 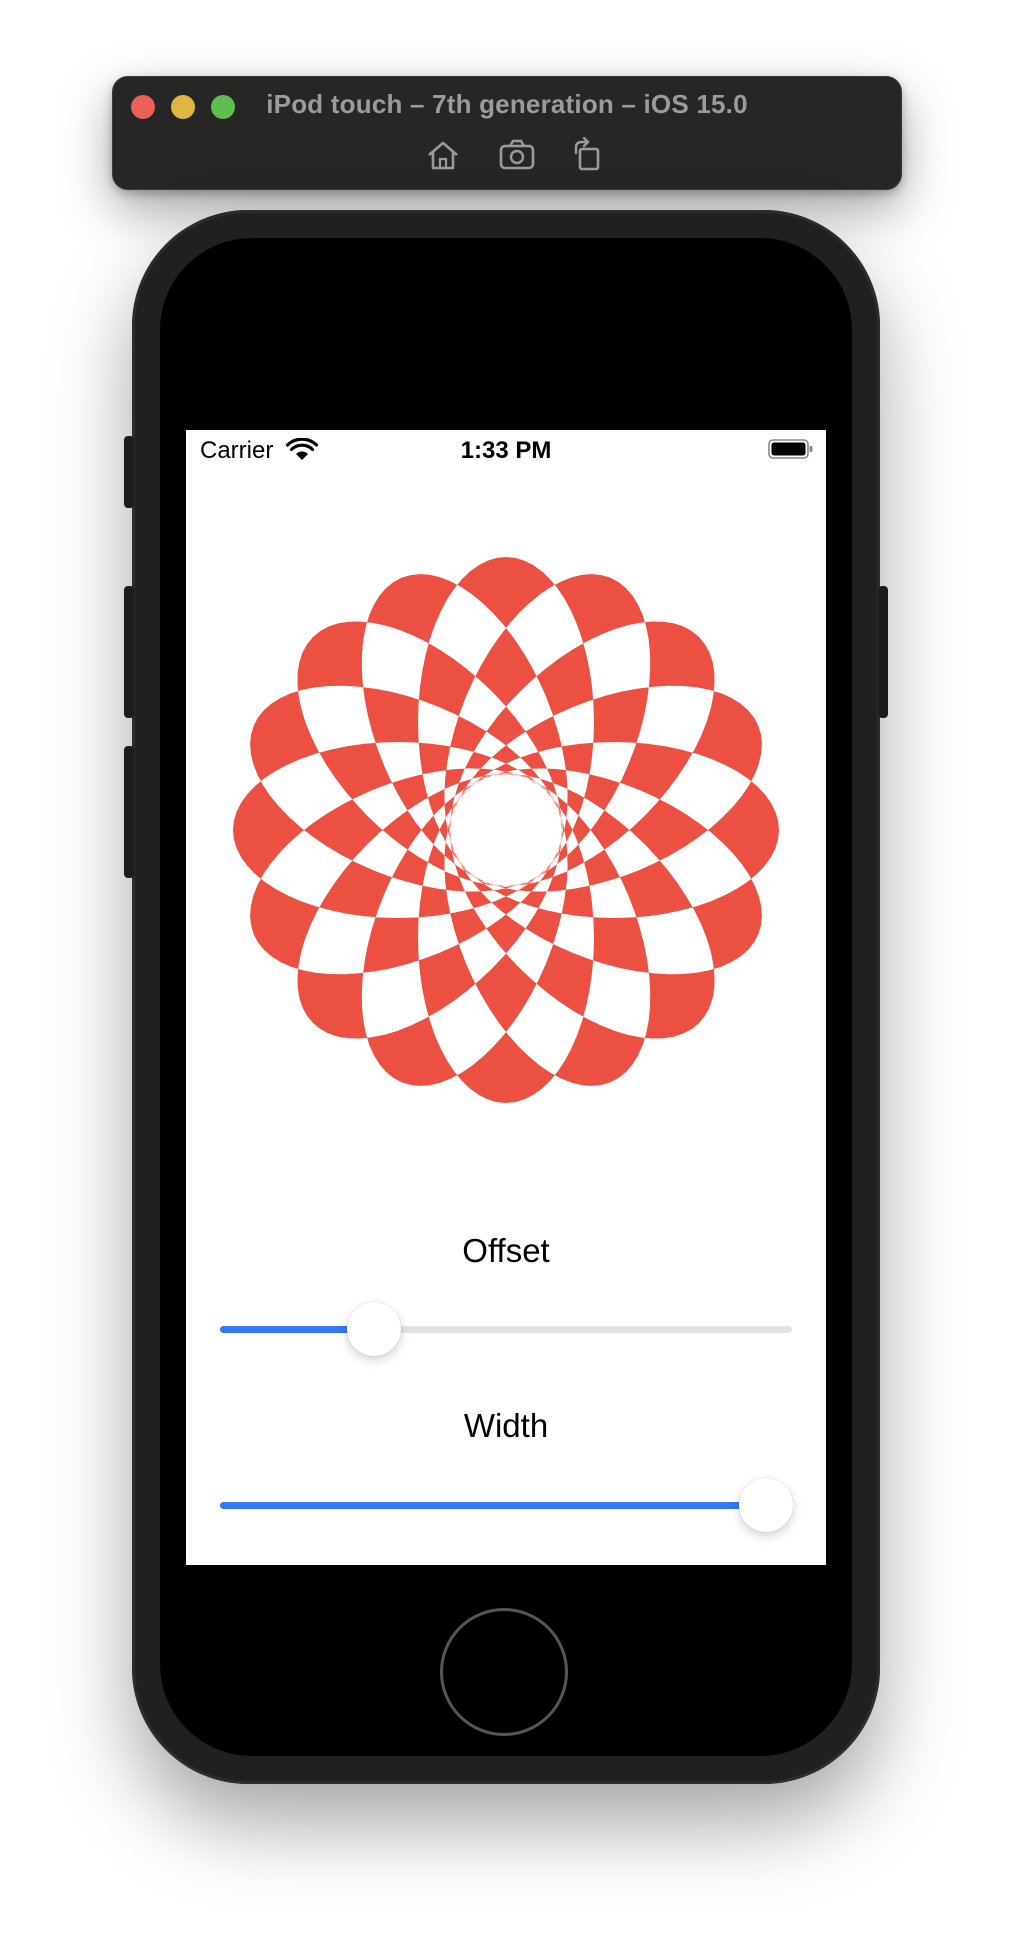 What do you see at coordinates (493, 1505) in the screenshot?
I see `width-slider-fill` at bounding box center [493, 1505].